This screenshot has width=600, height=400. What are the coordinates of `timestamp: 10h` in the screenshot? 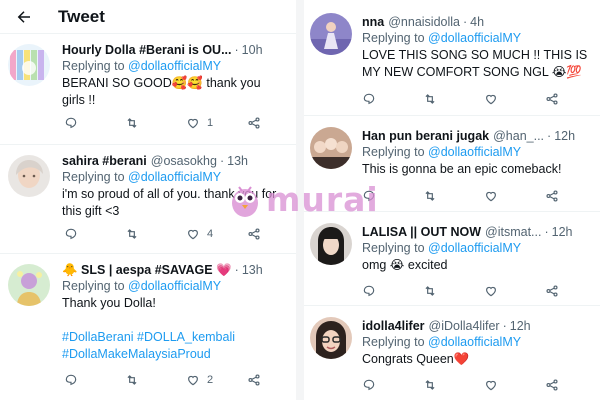 It's located at (252, 50).